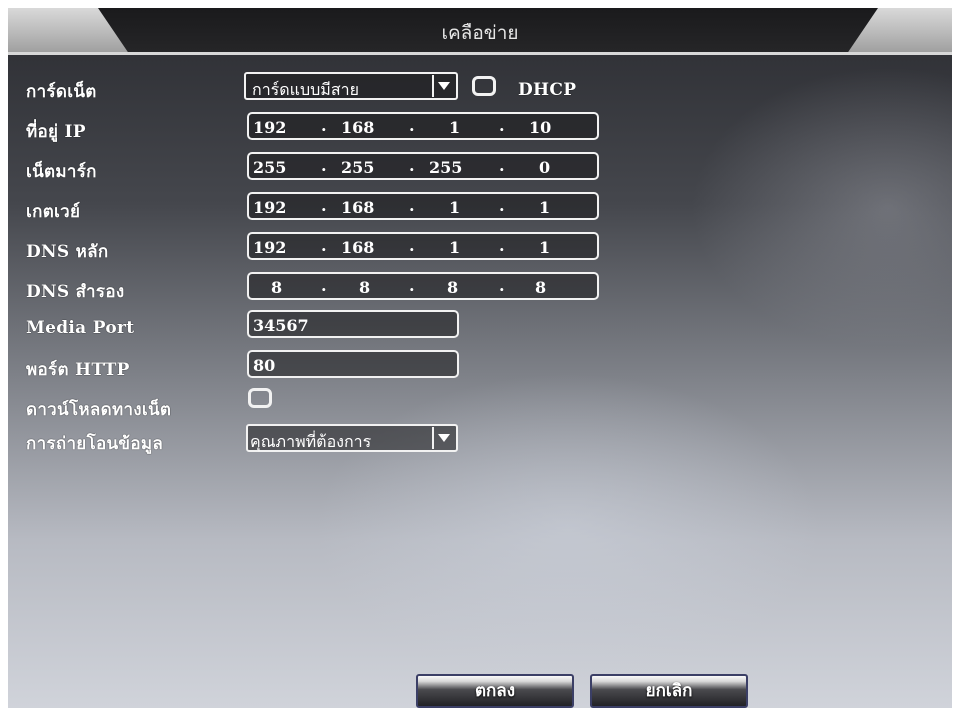 The image size is (960, 712). I want to click on gateway-octet-2: 168, so click(357, 207).